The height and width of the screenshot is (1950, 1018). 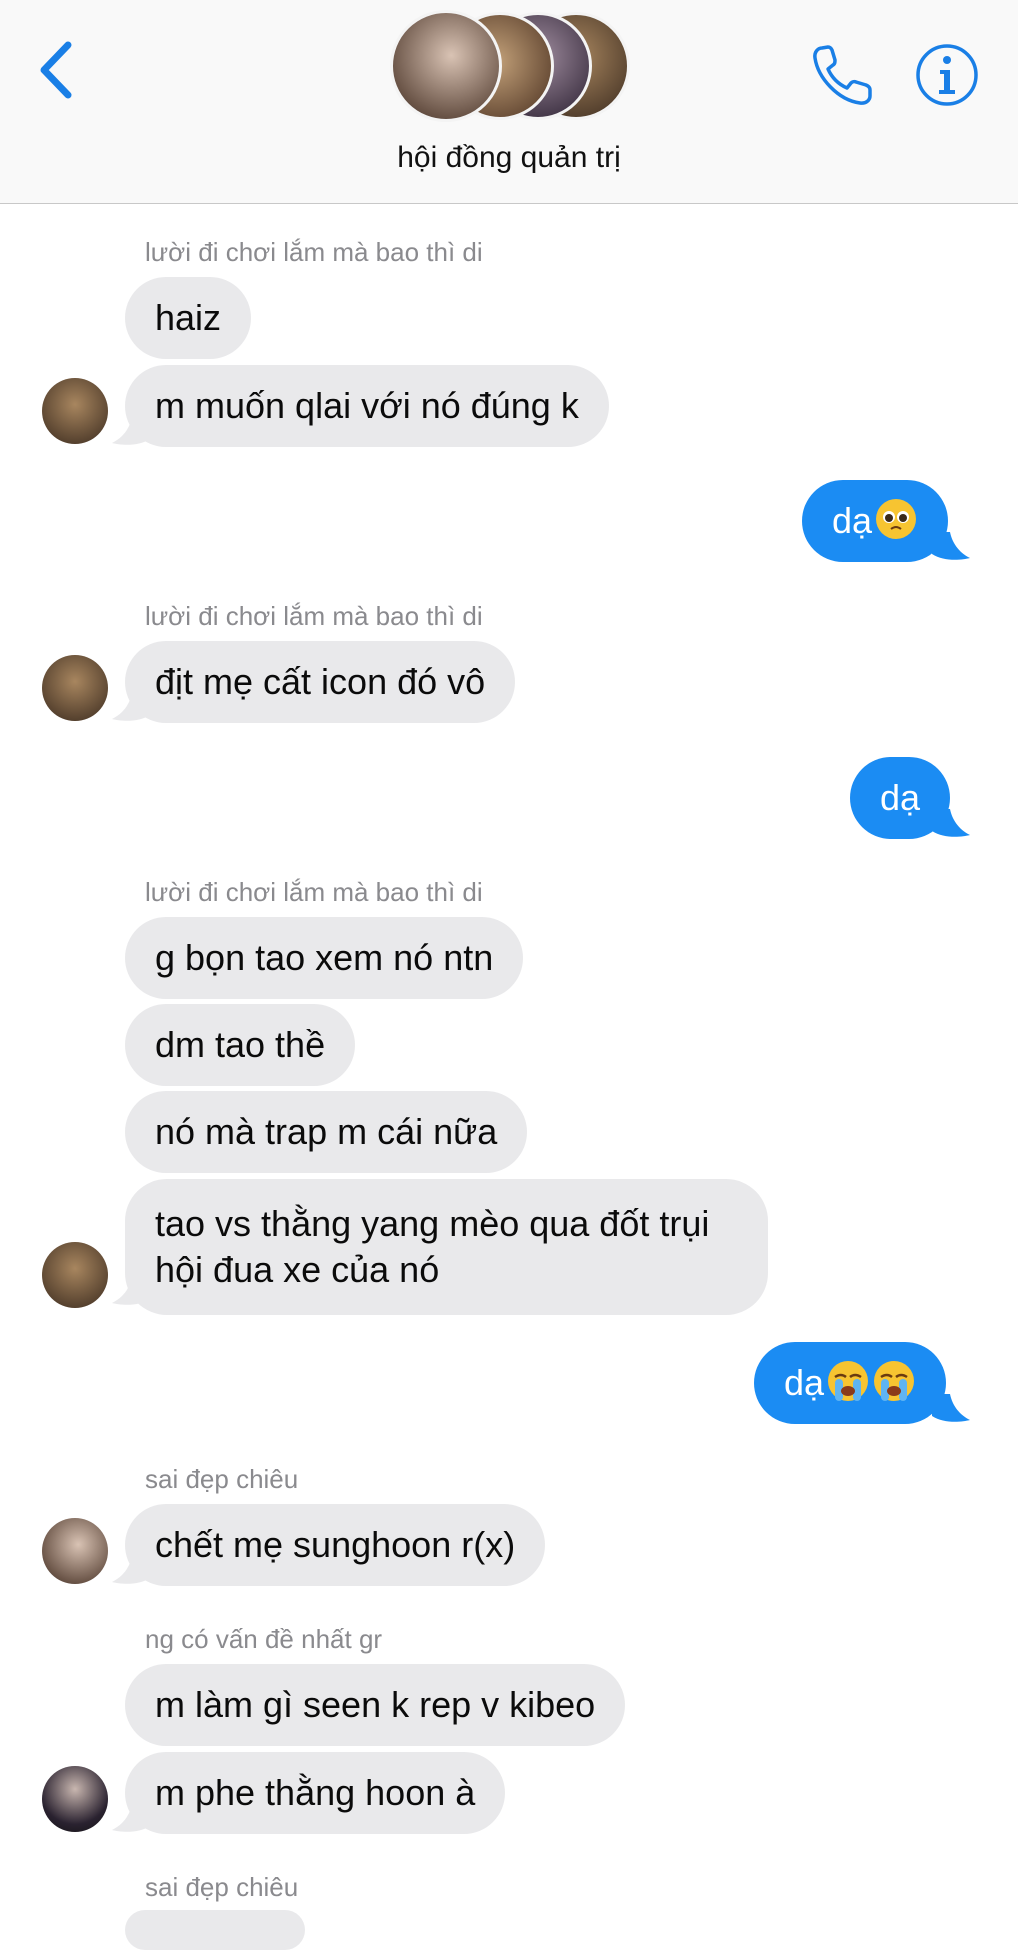 I want to click on incoming-message-bubble: m phe thằng hoon à, so click(x=315, y=1793).